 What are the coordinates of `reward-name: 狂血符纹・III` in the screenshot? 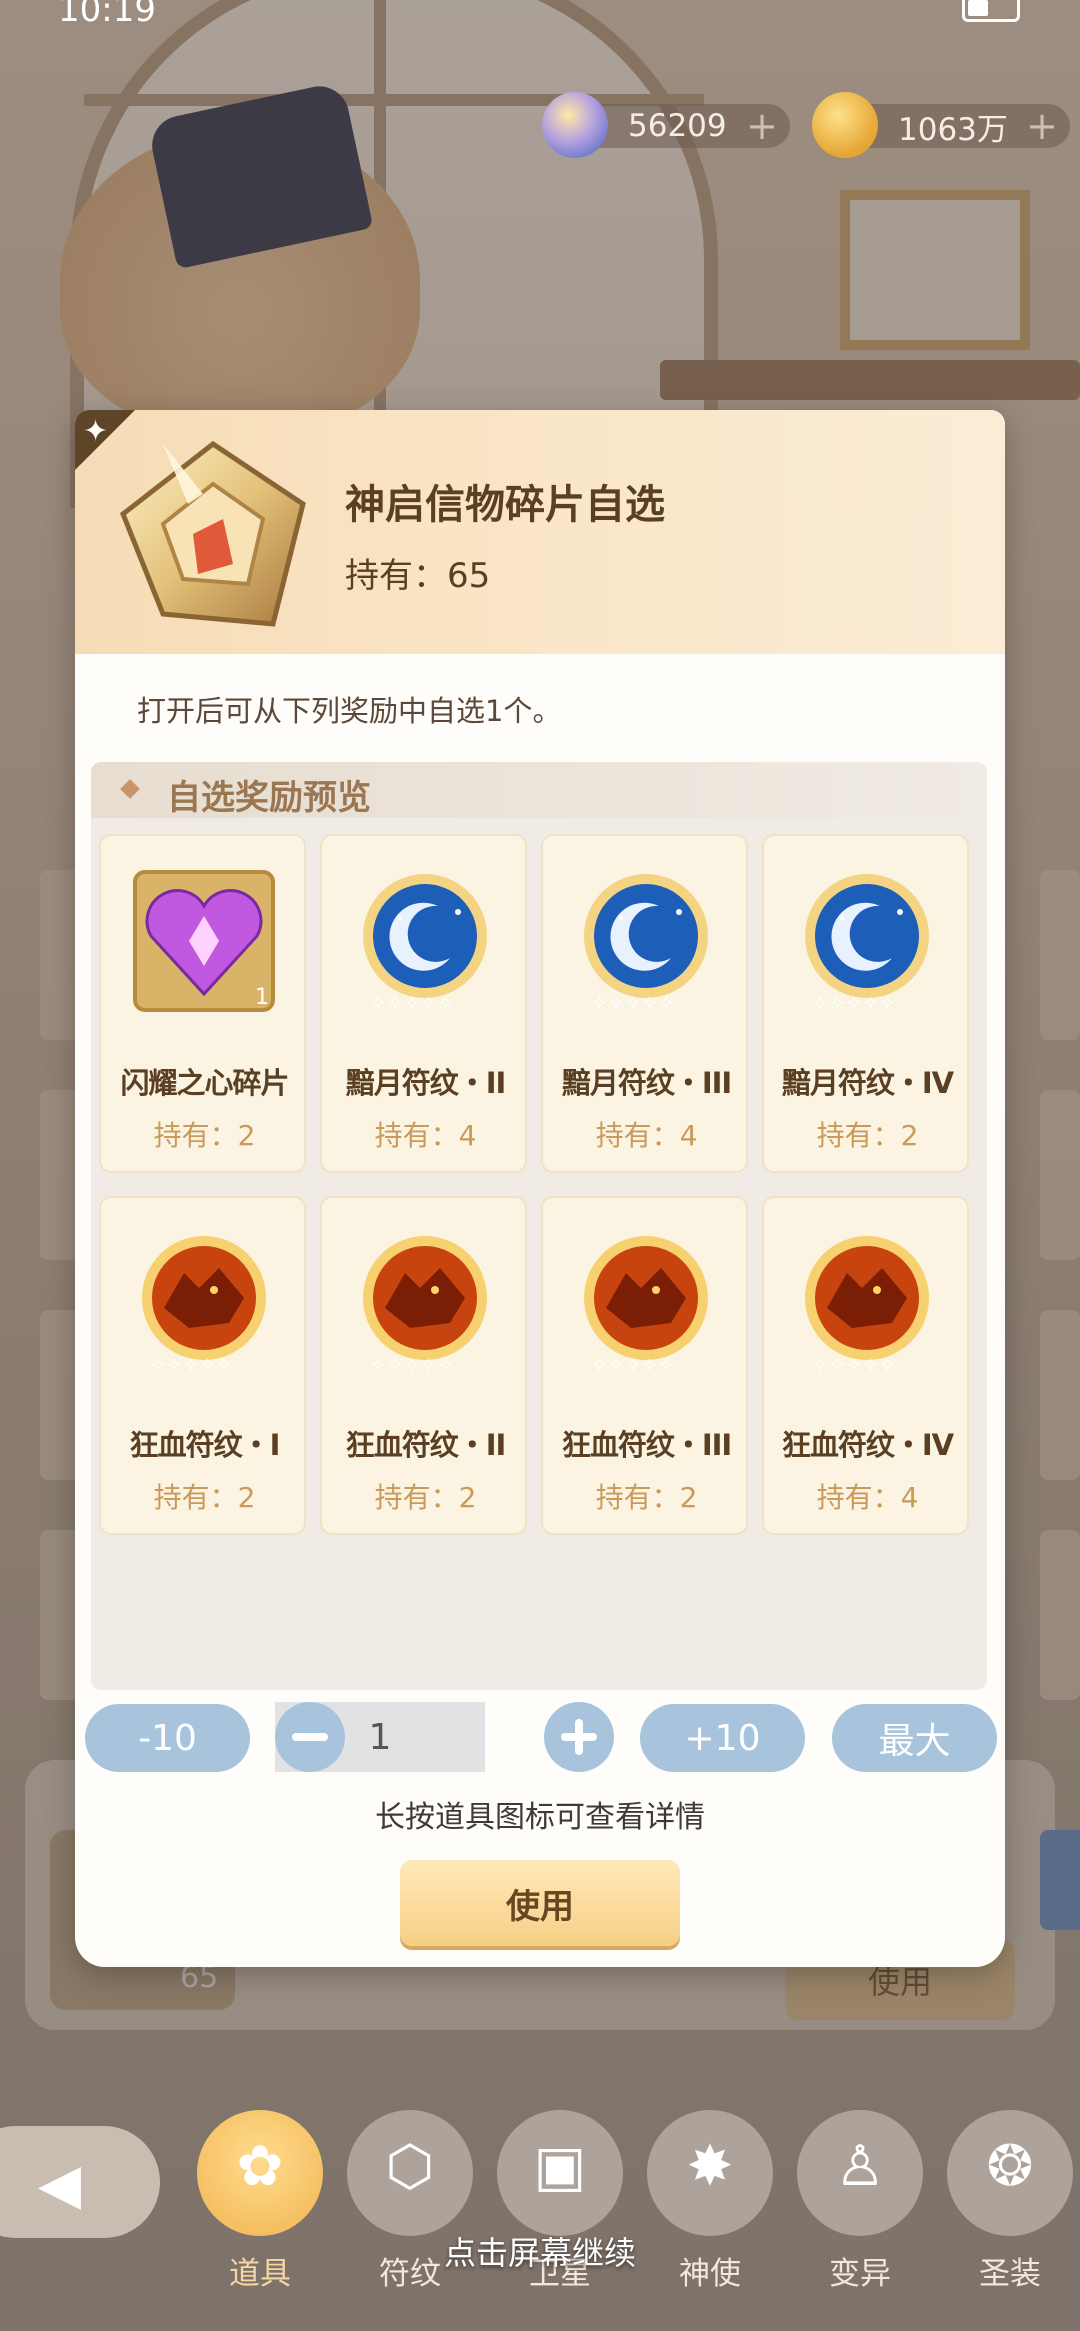 It's located at (646, 1445).